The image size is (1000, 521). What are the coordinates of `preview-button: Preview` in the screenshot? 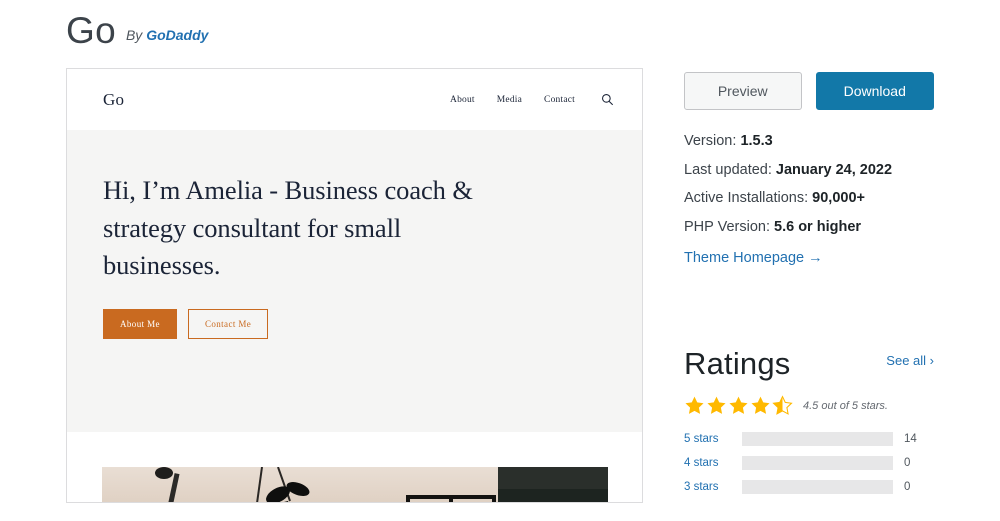 It's located at (743, 91).